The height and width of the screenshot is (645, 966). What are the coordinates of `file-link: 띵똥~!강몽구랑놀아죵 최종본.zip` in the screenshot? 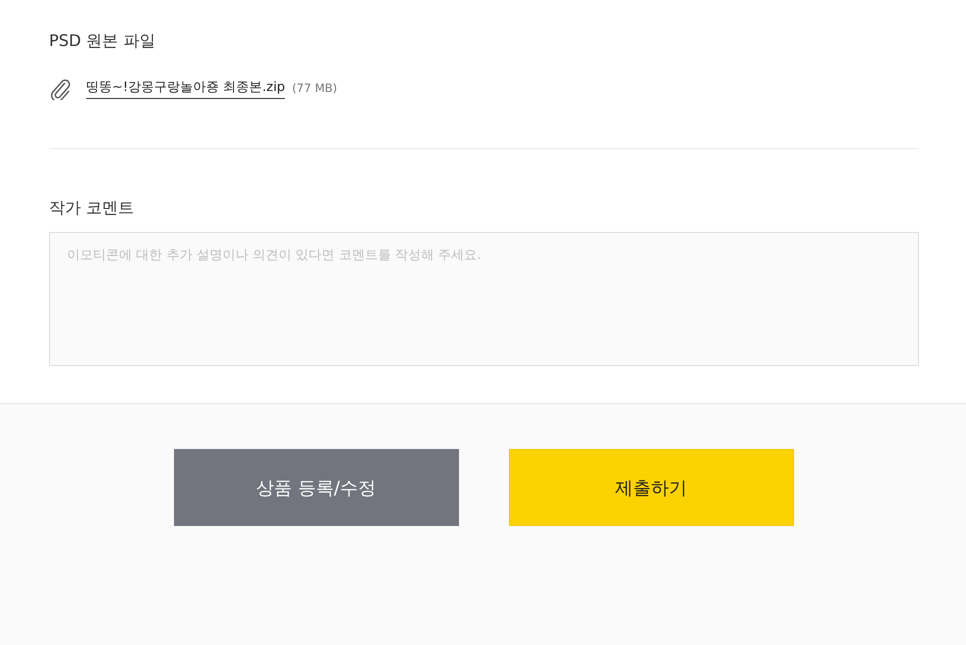 It's located at (186, 88).